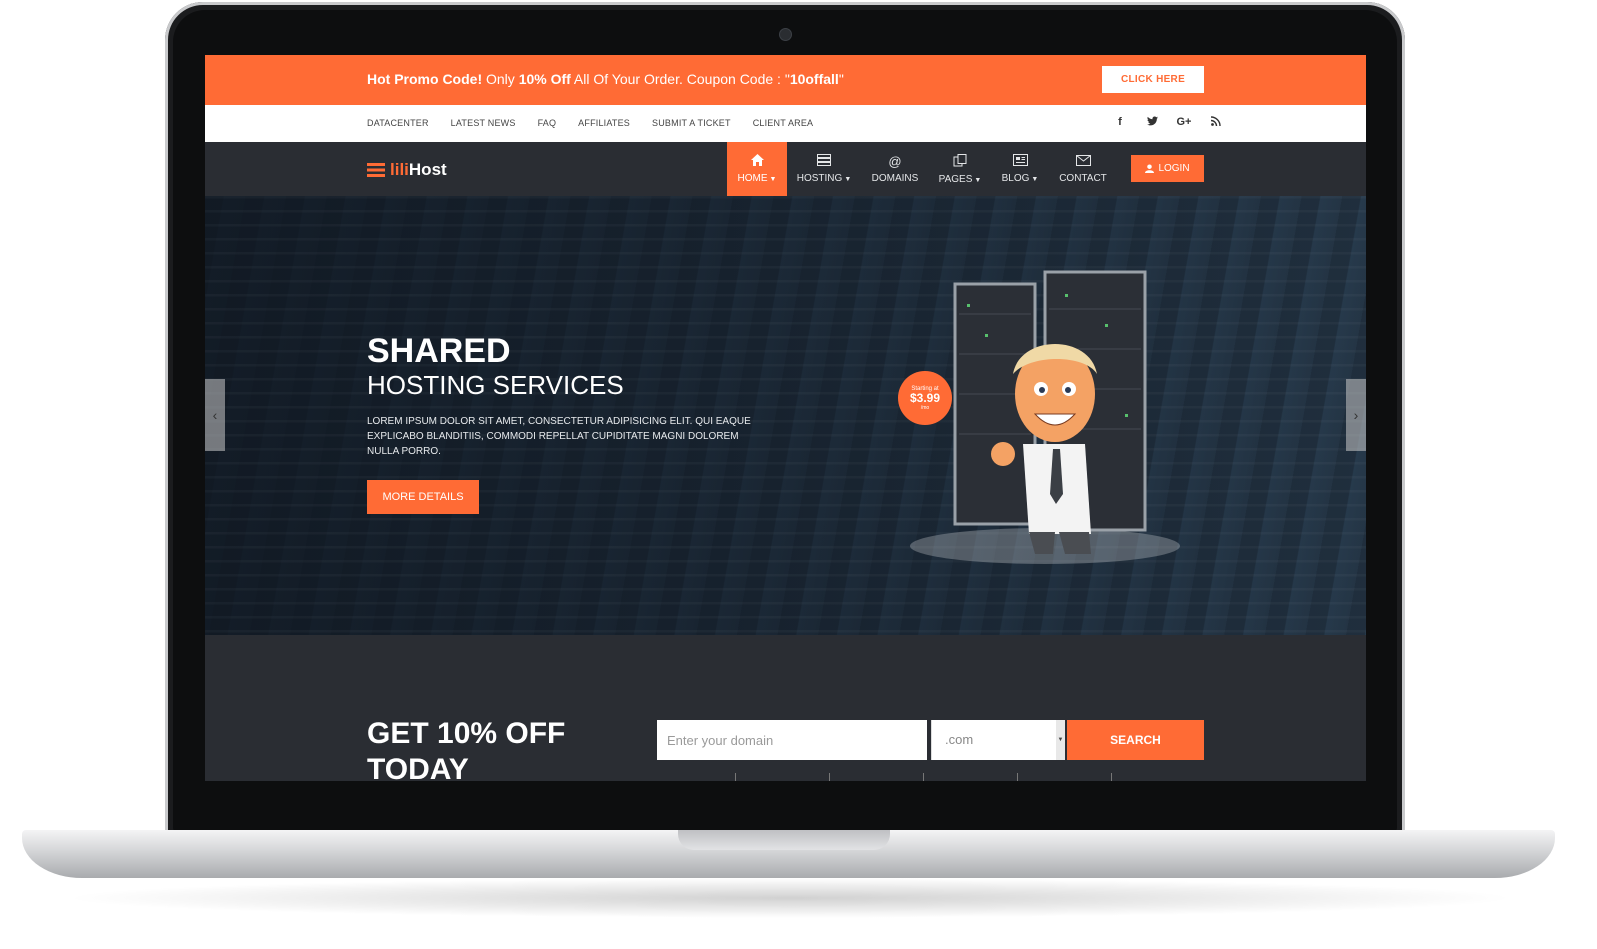 The height and width of the screenshot is (949, 1597). I want to click on promo-text-3: ", so click(841, 79).